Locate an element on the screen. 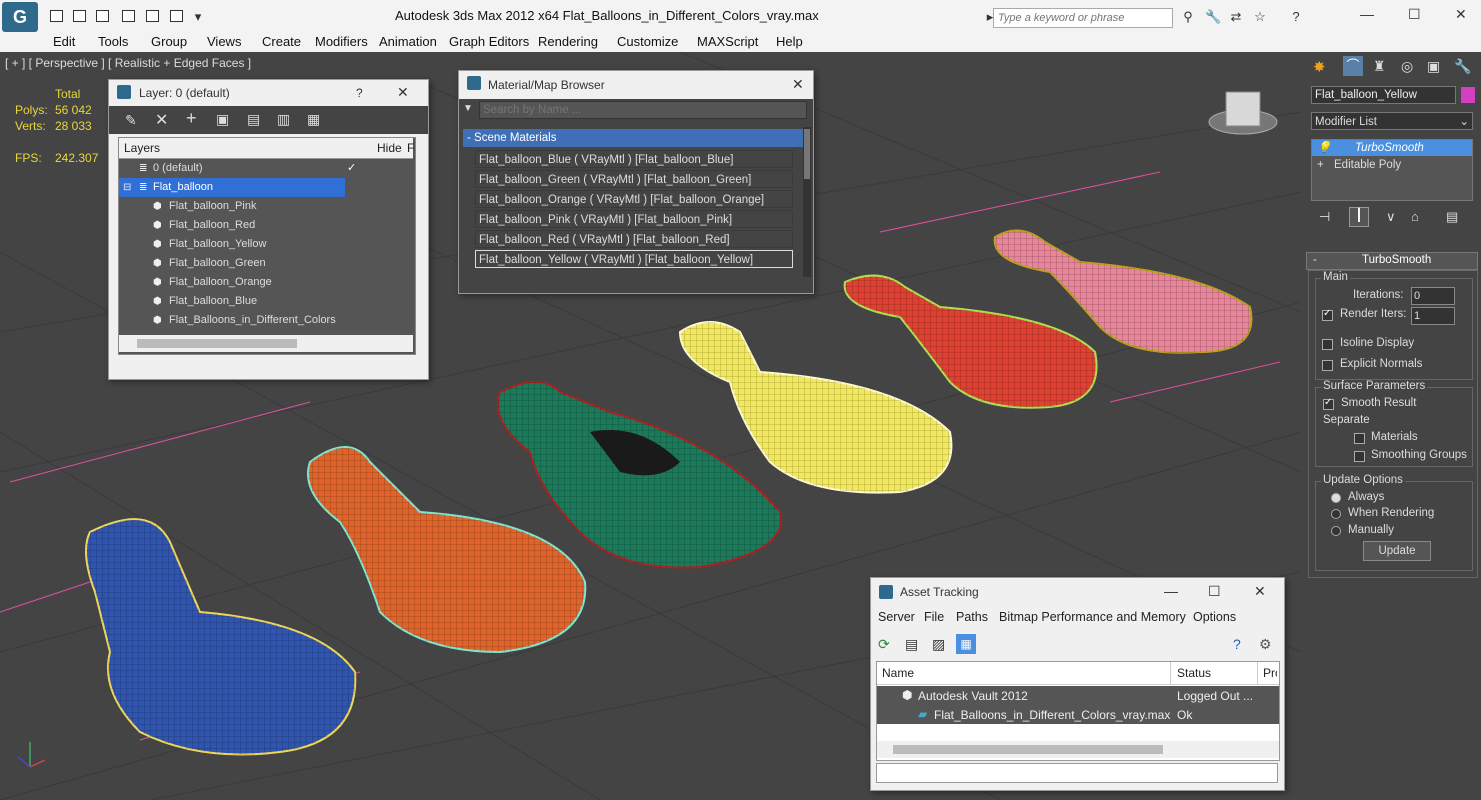 Image resolution: width=1481 pixels, height=800 pixels. object-row: ⬢ Flat_balloon_Pink is located at coordinates (266, 206).